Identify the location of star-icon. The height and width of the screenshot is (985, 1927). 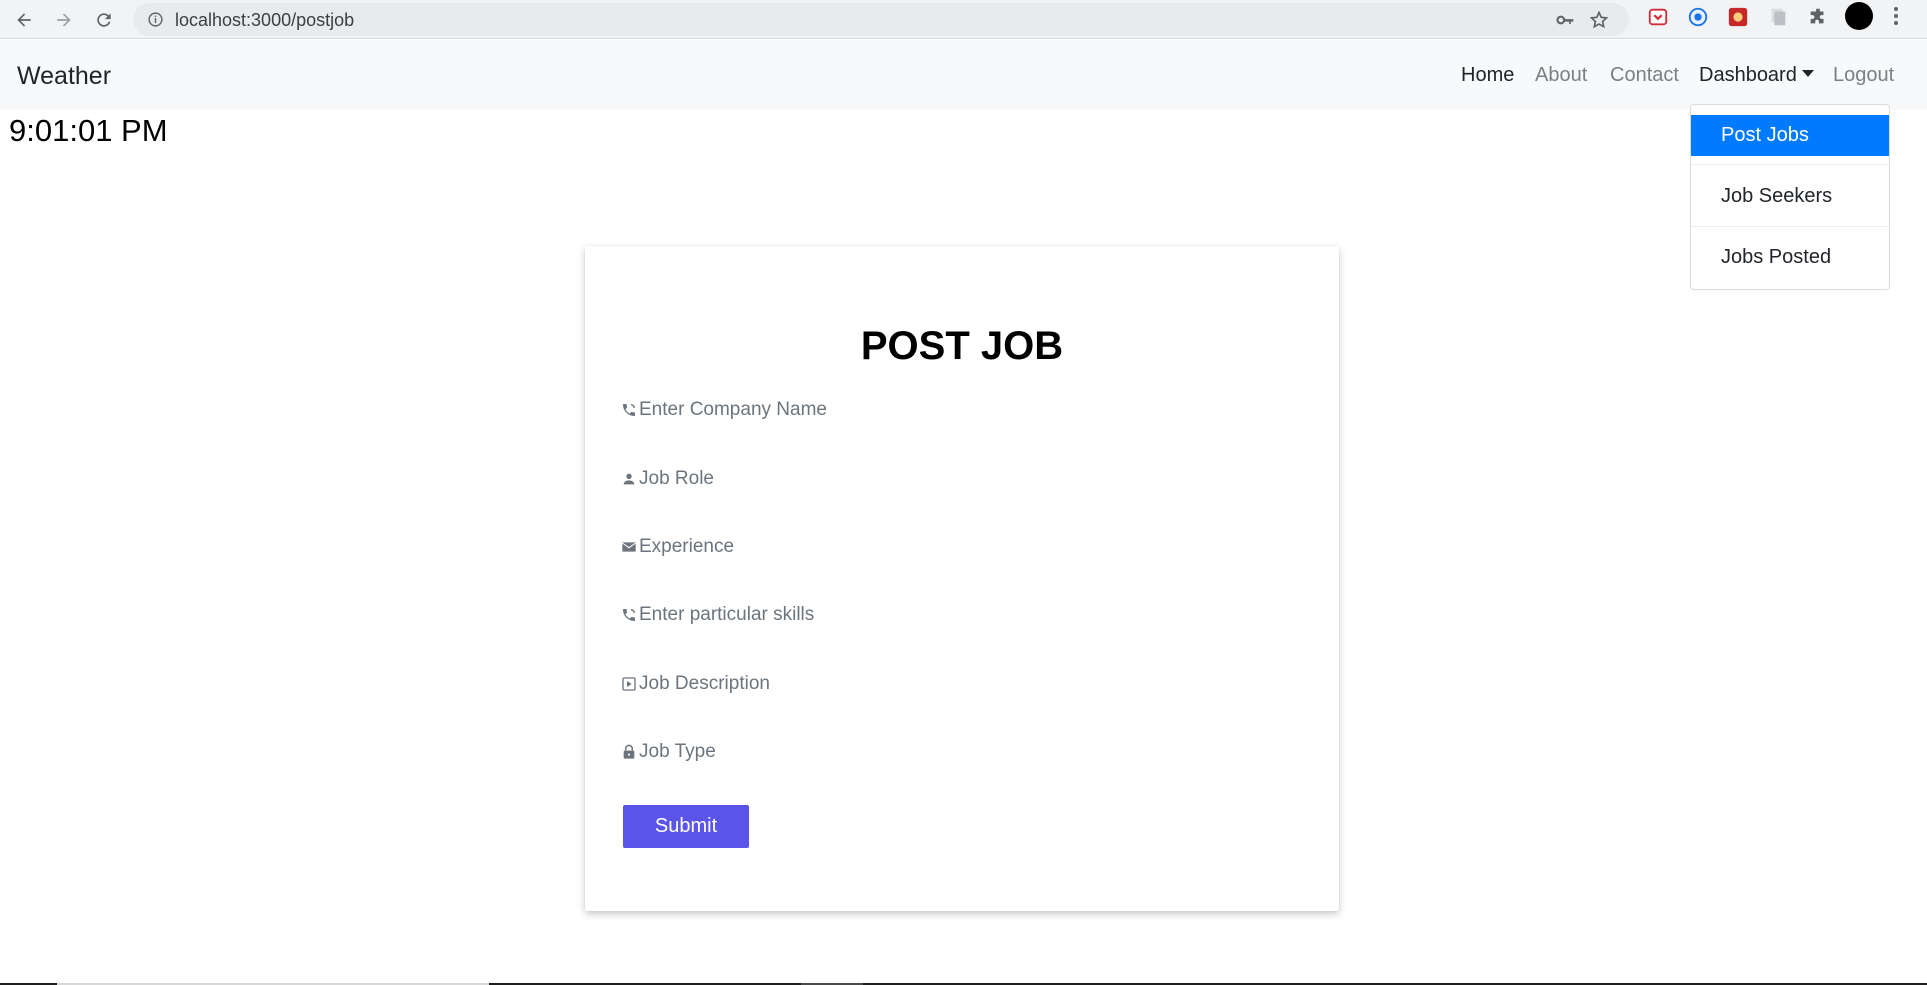
(1599, 20).